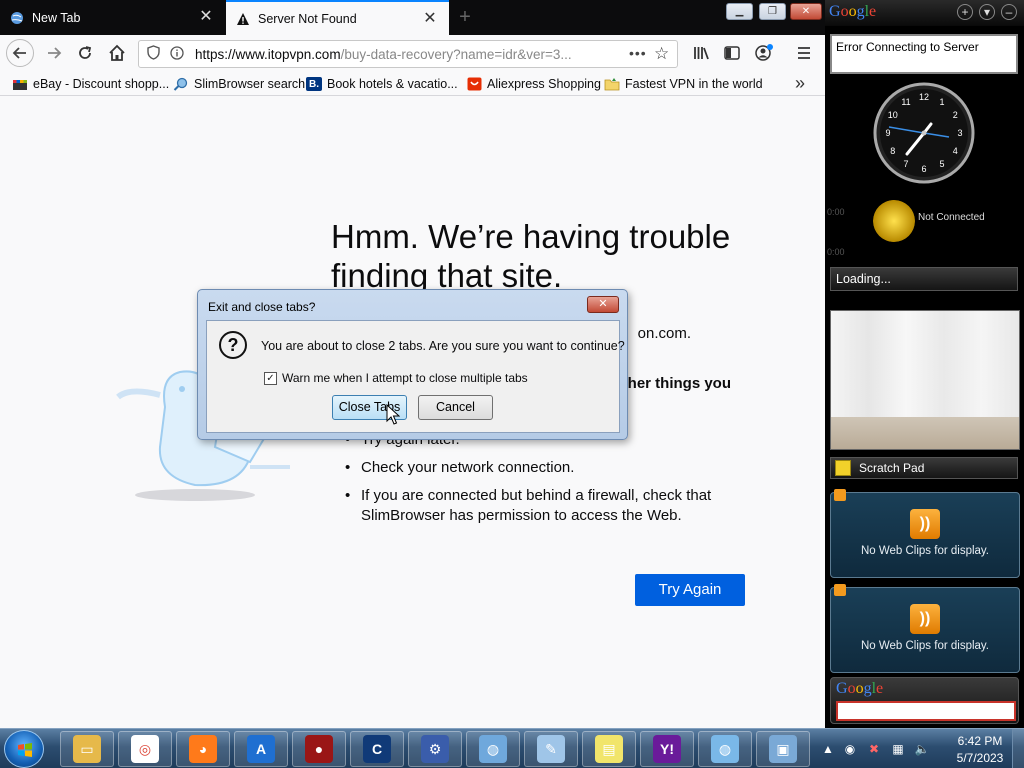 The width and height of the screenshot is (1024, 768). Describe the element at coordinates (1018, 748) in the screenshot. I see `show-desktop-button` at that location.